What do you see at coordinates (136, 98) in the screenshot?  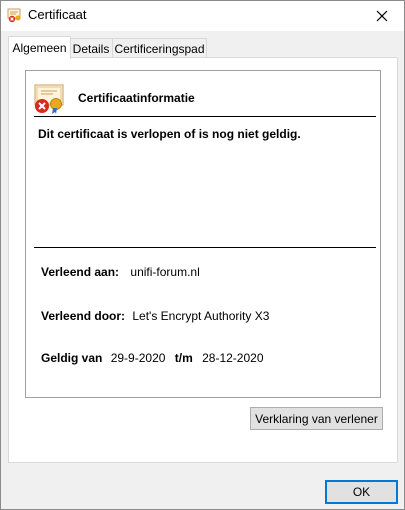 I see `info-heading: Certificaatinformatie` at bounding box center [136, 98].